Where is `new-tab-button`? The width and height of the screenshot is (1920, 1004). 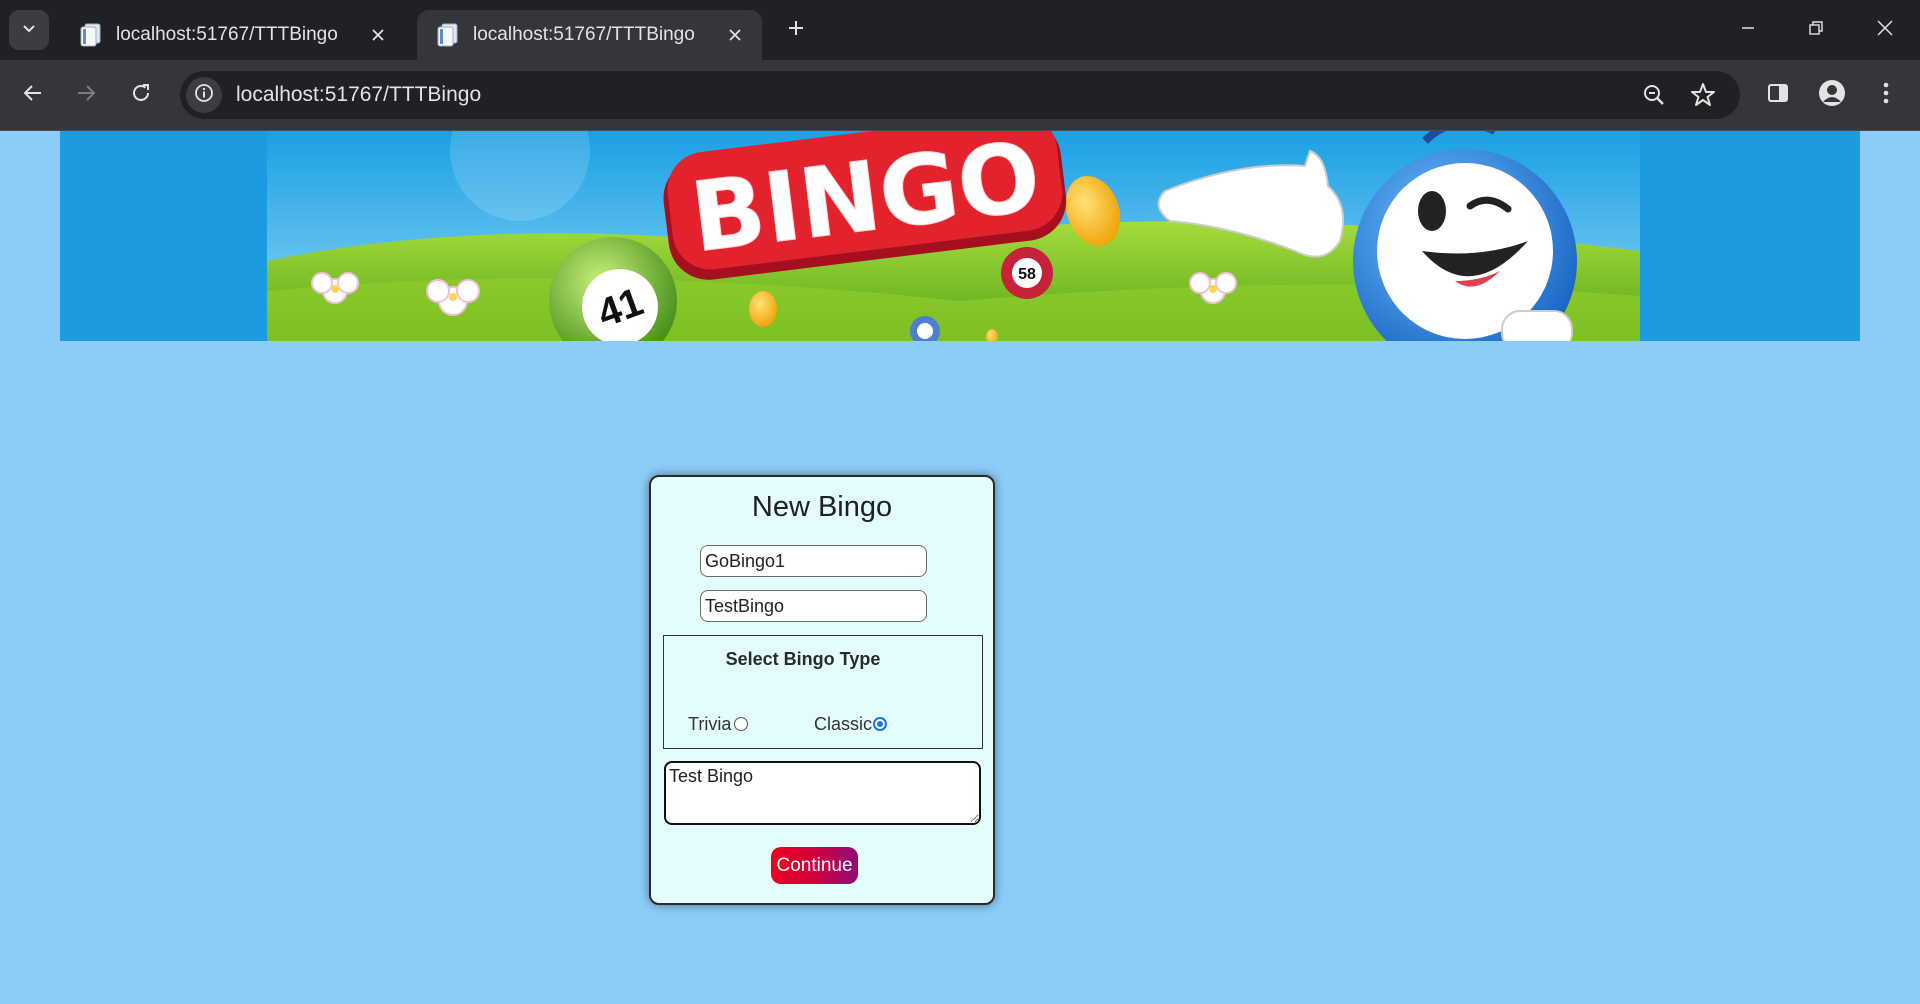
new-tab-button is located at coordinates (796, 30).